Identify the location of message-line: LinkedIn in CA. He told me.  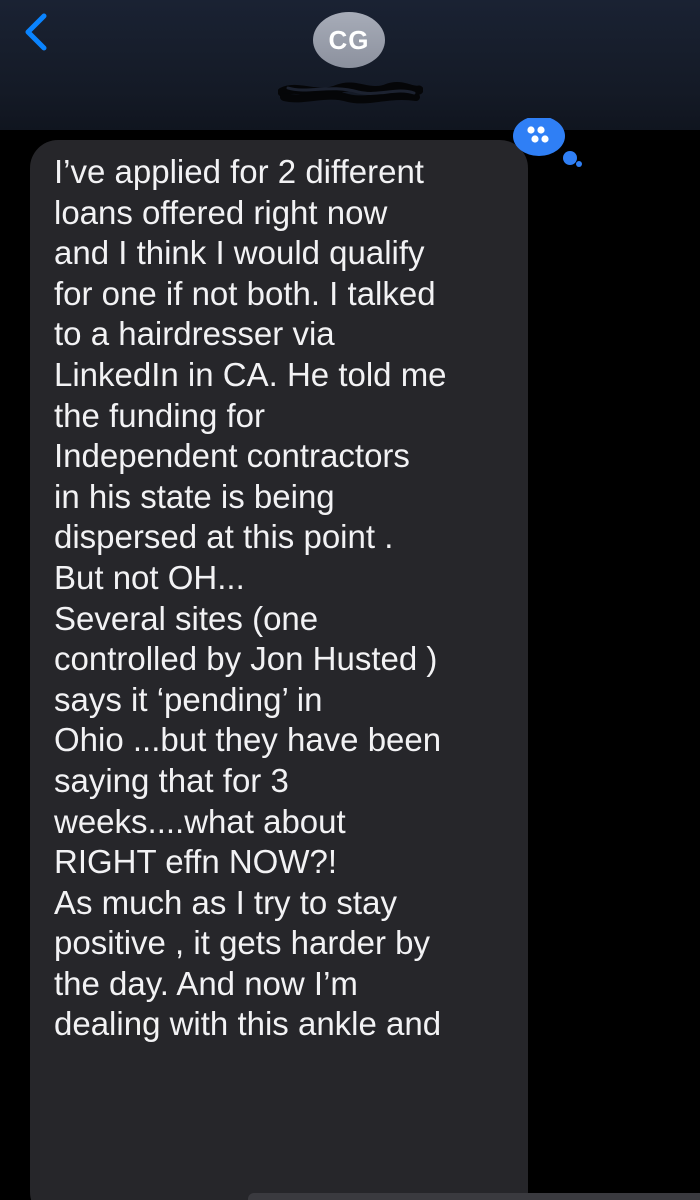
(250, 374).